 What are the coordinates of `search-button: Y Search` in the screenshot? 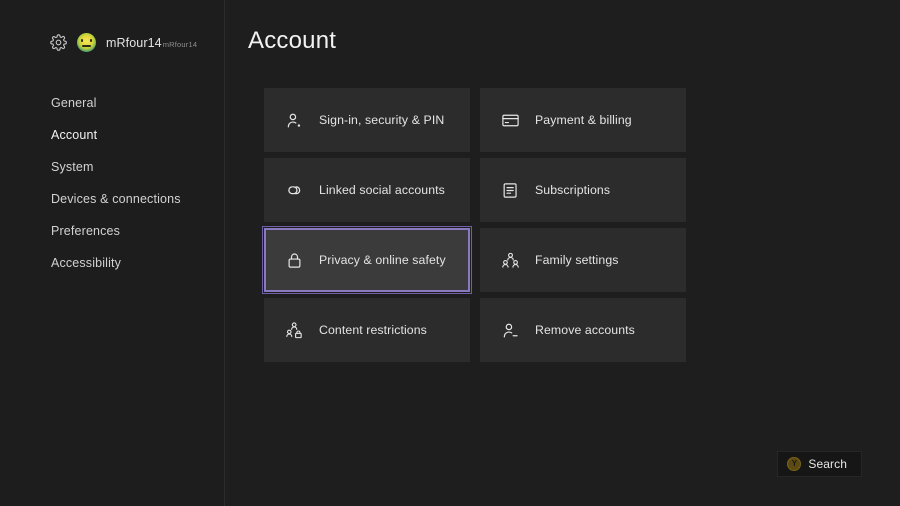 It's located at (819, 464).